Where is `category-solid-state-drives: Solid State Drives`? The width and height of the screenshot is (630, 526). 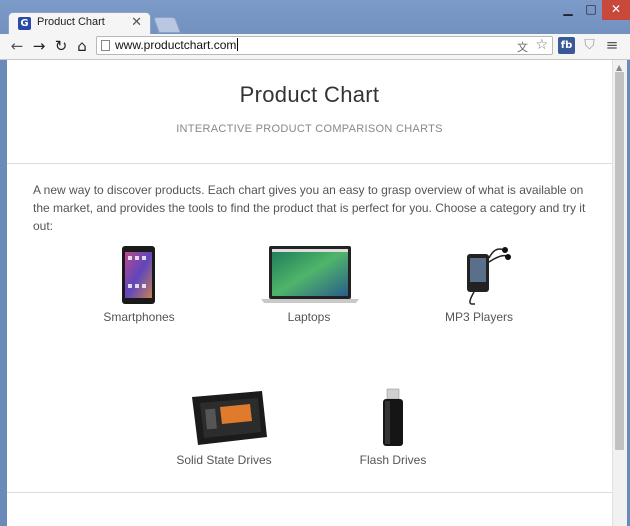
category-solid-state-drives: Solid State Drives is located at coordinates (224, 427).